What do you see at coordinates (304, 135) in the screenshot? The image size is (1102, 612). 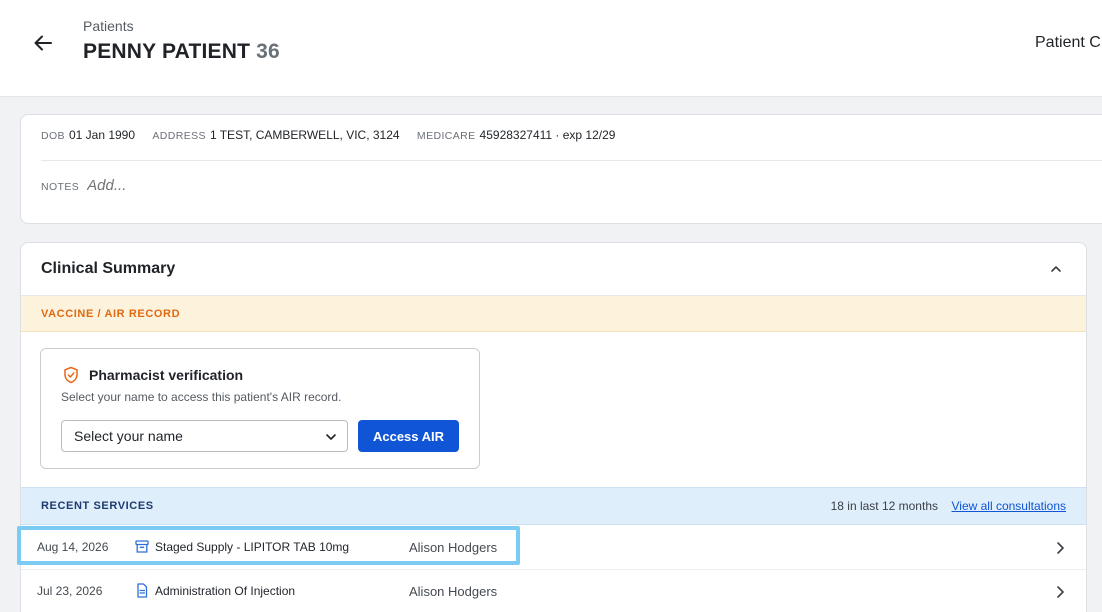 I see `address-value: 1 TEST, CAMBERWELL, VIC, 3124` at bounding box center [304, 135].